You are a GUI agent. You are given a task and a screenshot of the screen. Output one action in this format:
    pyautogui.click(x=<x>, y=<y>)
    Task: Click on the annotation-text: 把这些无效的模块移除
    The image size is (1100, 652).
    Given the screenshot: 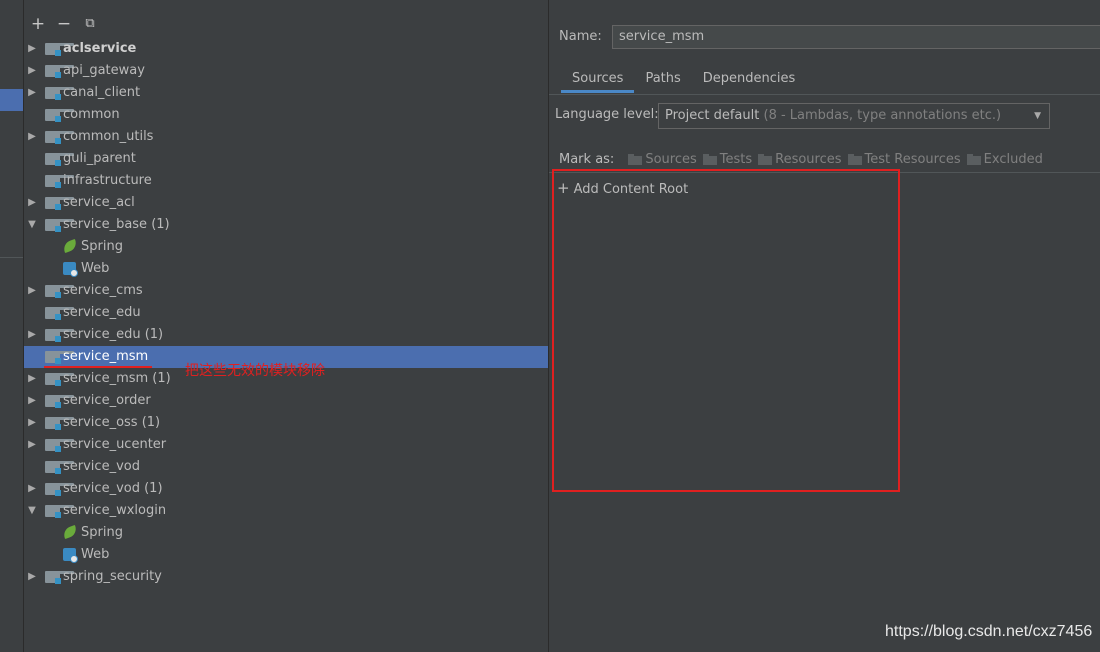 What is the action you would take?
    pyautogui.click(x=255, y=371)
    